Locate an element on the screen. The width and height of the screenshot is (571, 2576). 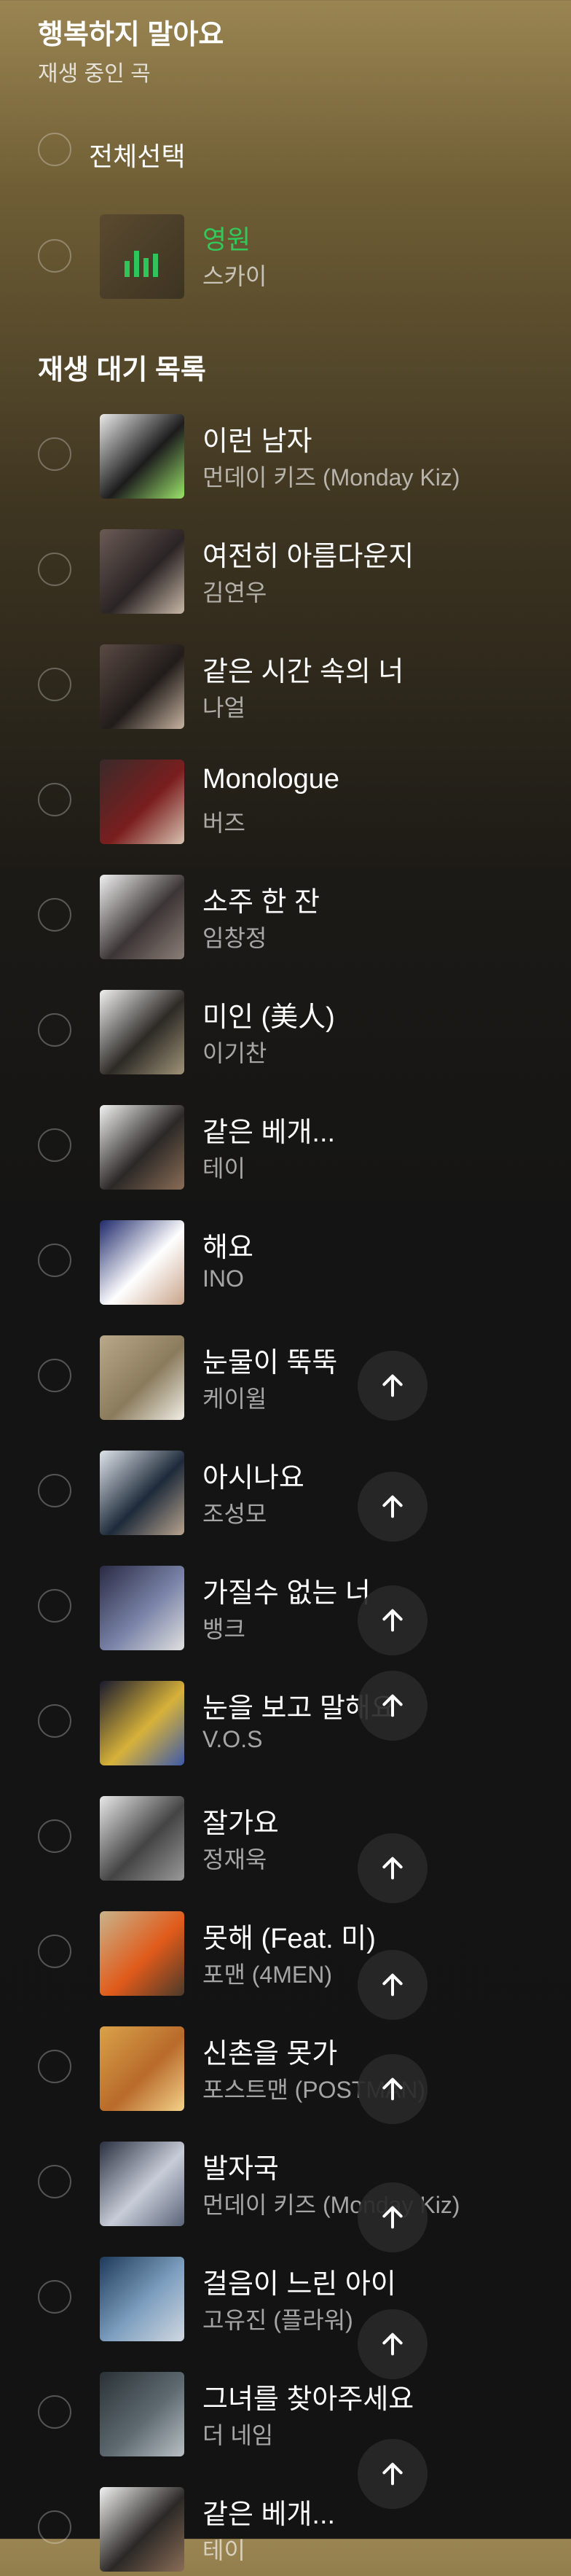
song-title: 발자국 is located at coordinates (240, 2169).